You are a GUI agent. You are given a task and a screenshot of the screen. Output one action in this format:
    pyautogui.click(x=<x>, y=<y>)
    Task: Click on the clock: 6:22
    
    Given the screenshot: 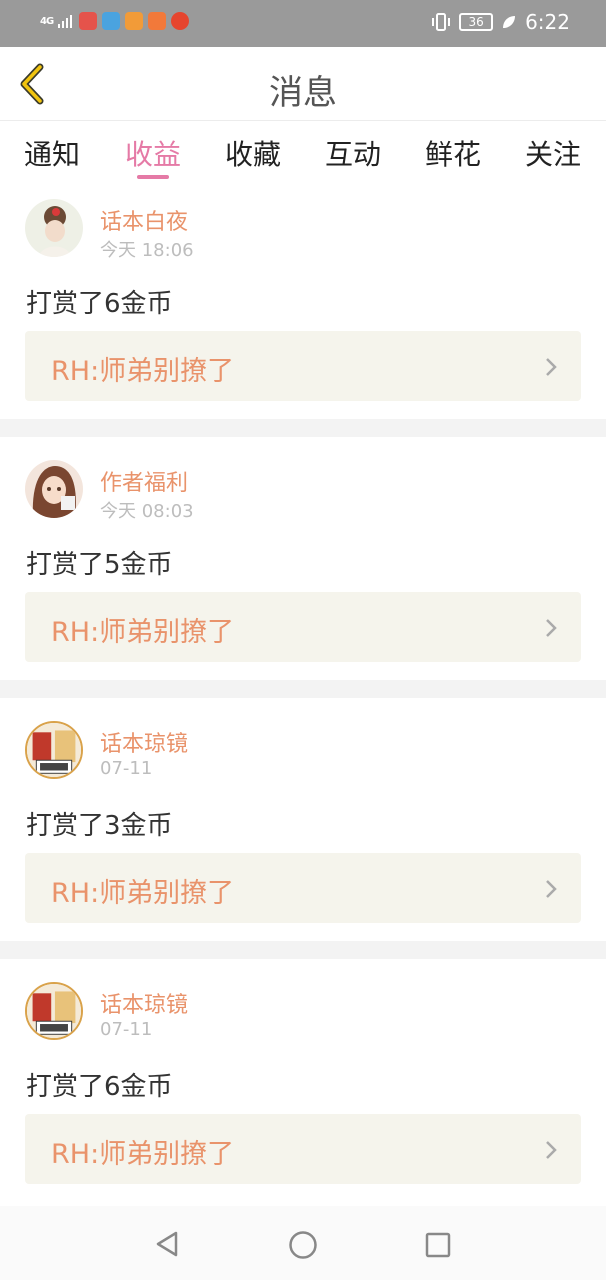 What is the action you would take?
    pyautogui.click(x=547, y=22)
    